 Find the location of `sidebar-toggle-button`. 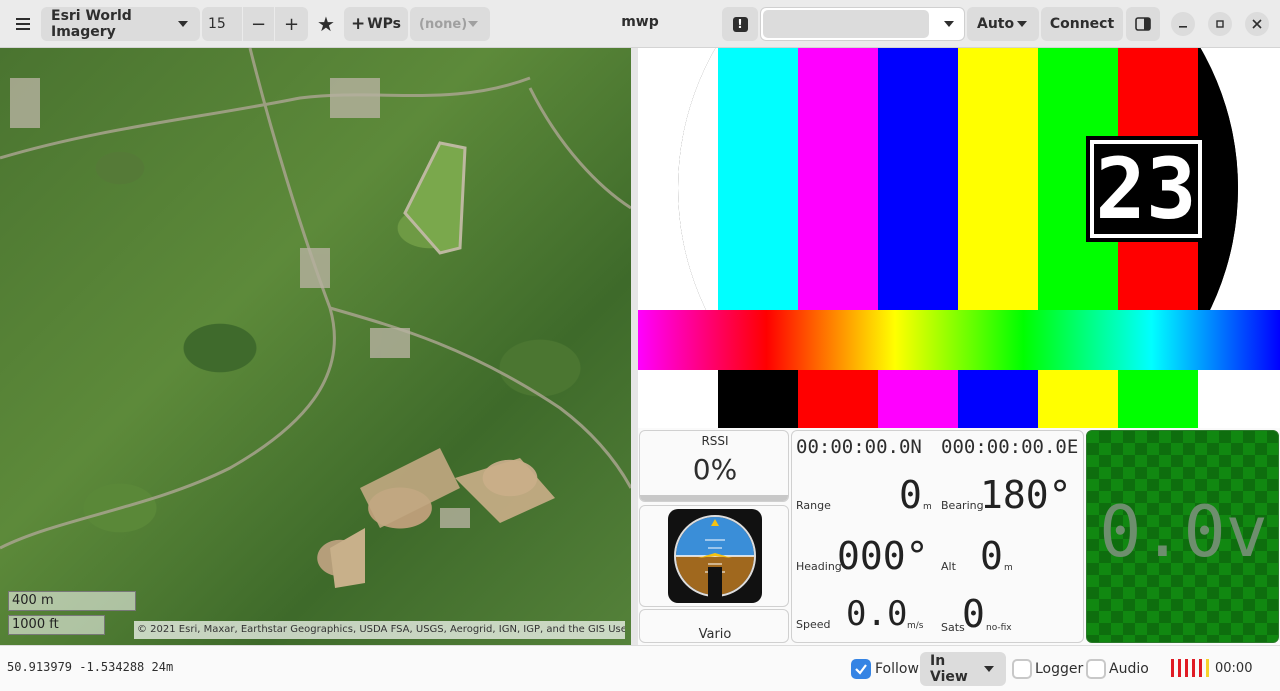

sidebar-toggle-button is located at coordinates (1143, 24).